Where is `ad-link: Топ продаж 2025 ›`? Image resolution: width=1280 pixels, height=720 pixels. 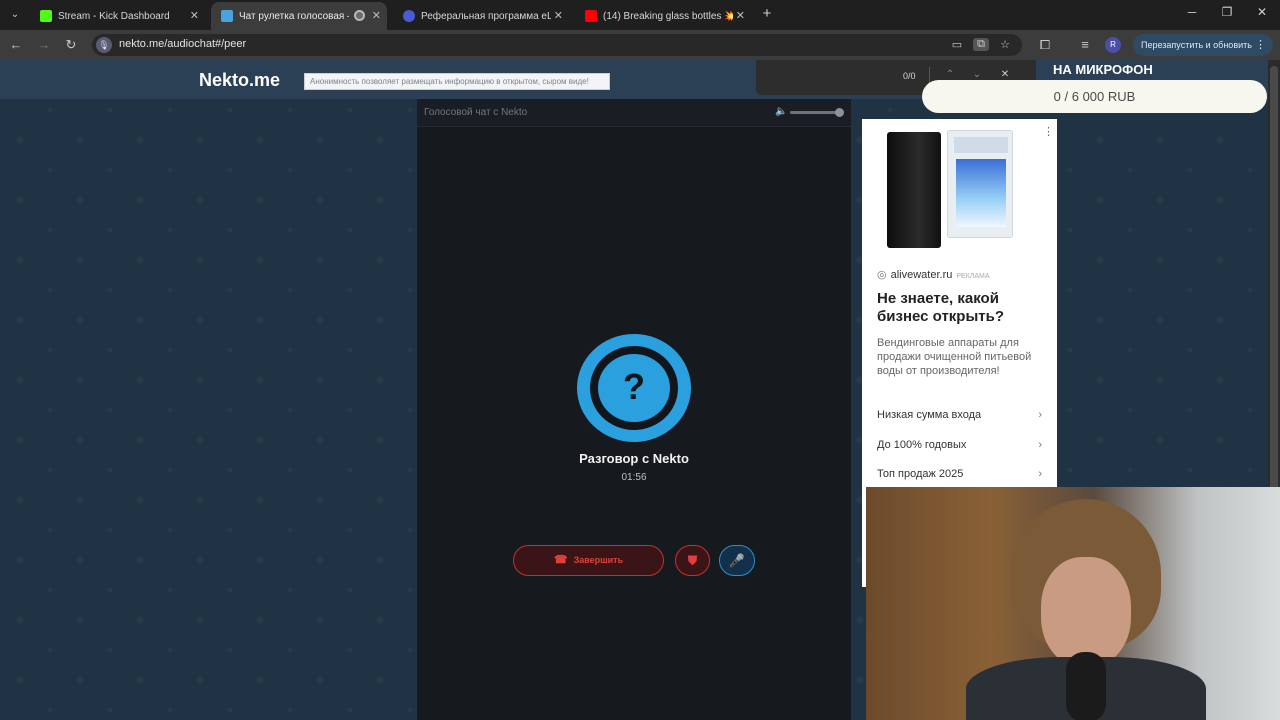 ad-link: Топ продаж 2025 › is located at coordinates (959, 474).